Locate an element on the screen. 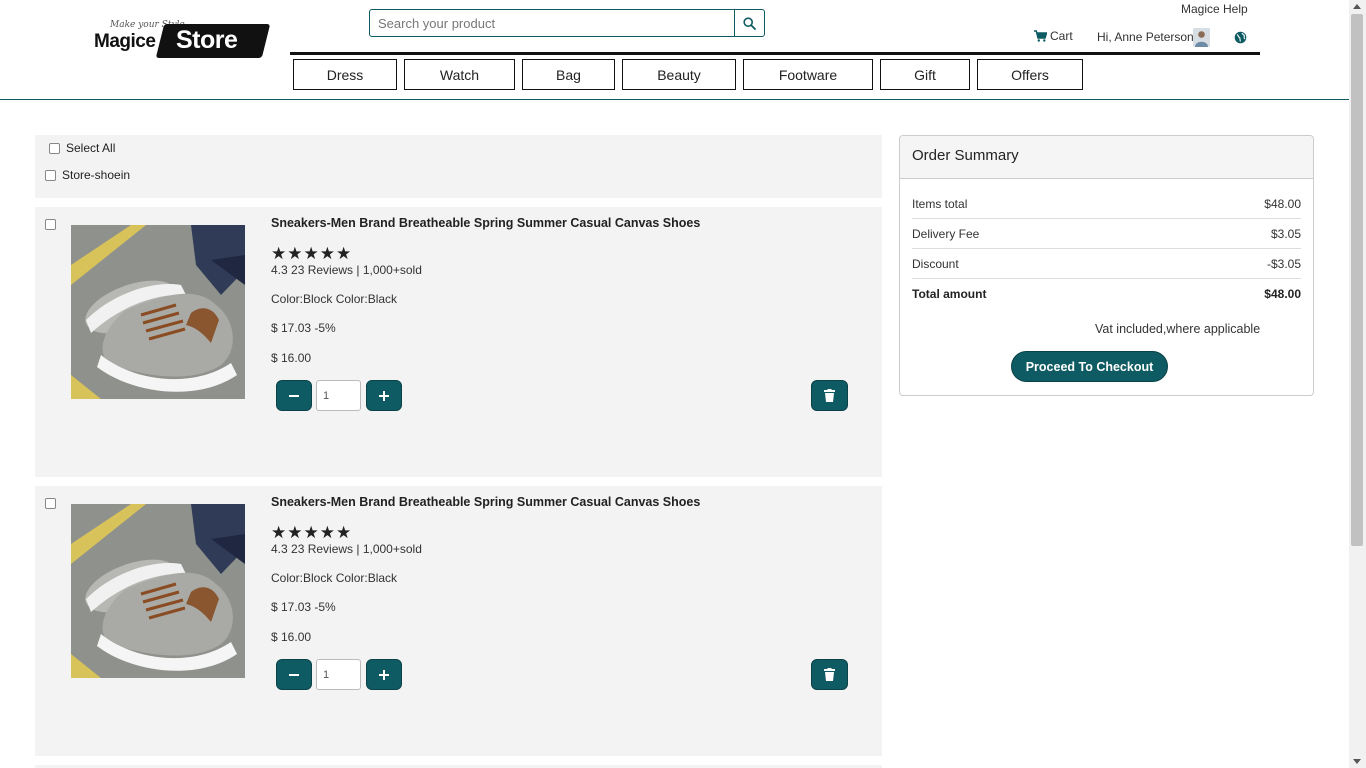 The width and height of the screenshot is (1366, 768). store-checkbox is located at coordinates (50, 175).